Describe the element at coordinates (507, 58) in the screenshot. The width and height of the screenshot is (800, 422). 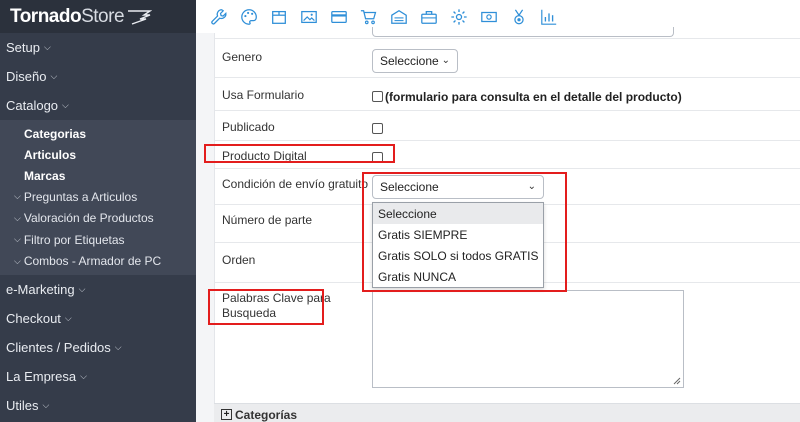
I see `form-row-genero: Genero Seleccione ⌄` at that location.